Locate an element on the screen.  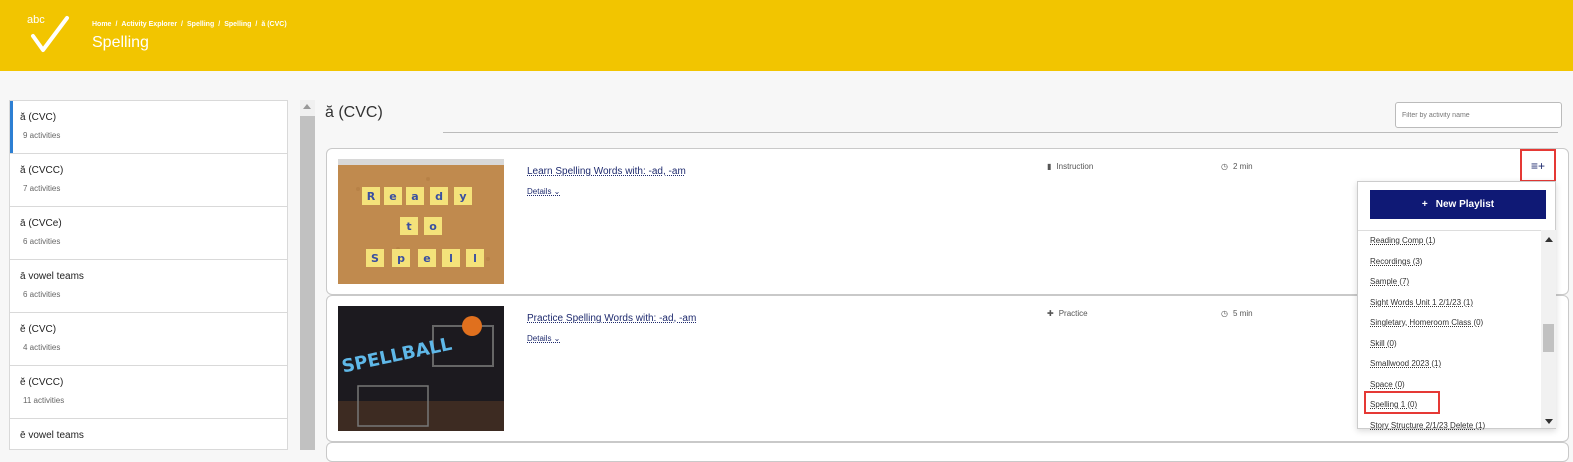
activity-type-label: Practice is located at coordinates (1073, 313).